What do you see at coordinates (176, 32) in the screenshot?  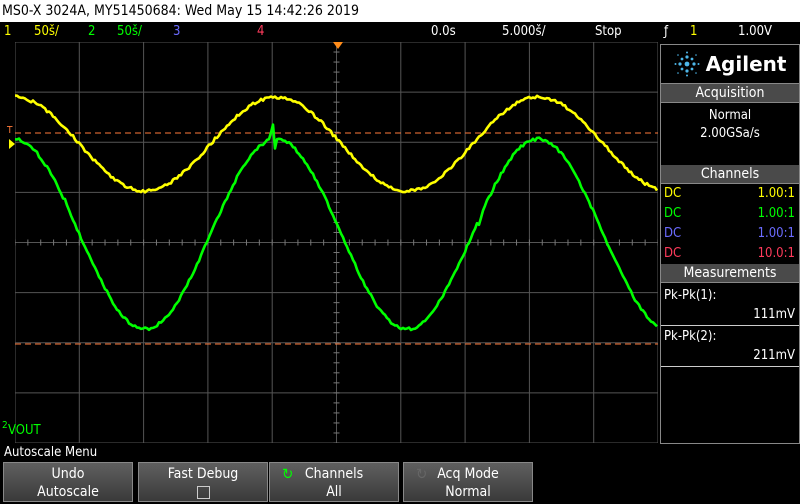 I see `ch3-number: 3` at bounding box center [176, 32].